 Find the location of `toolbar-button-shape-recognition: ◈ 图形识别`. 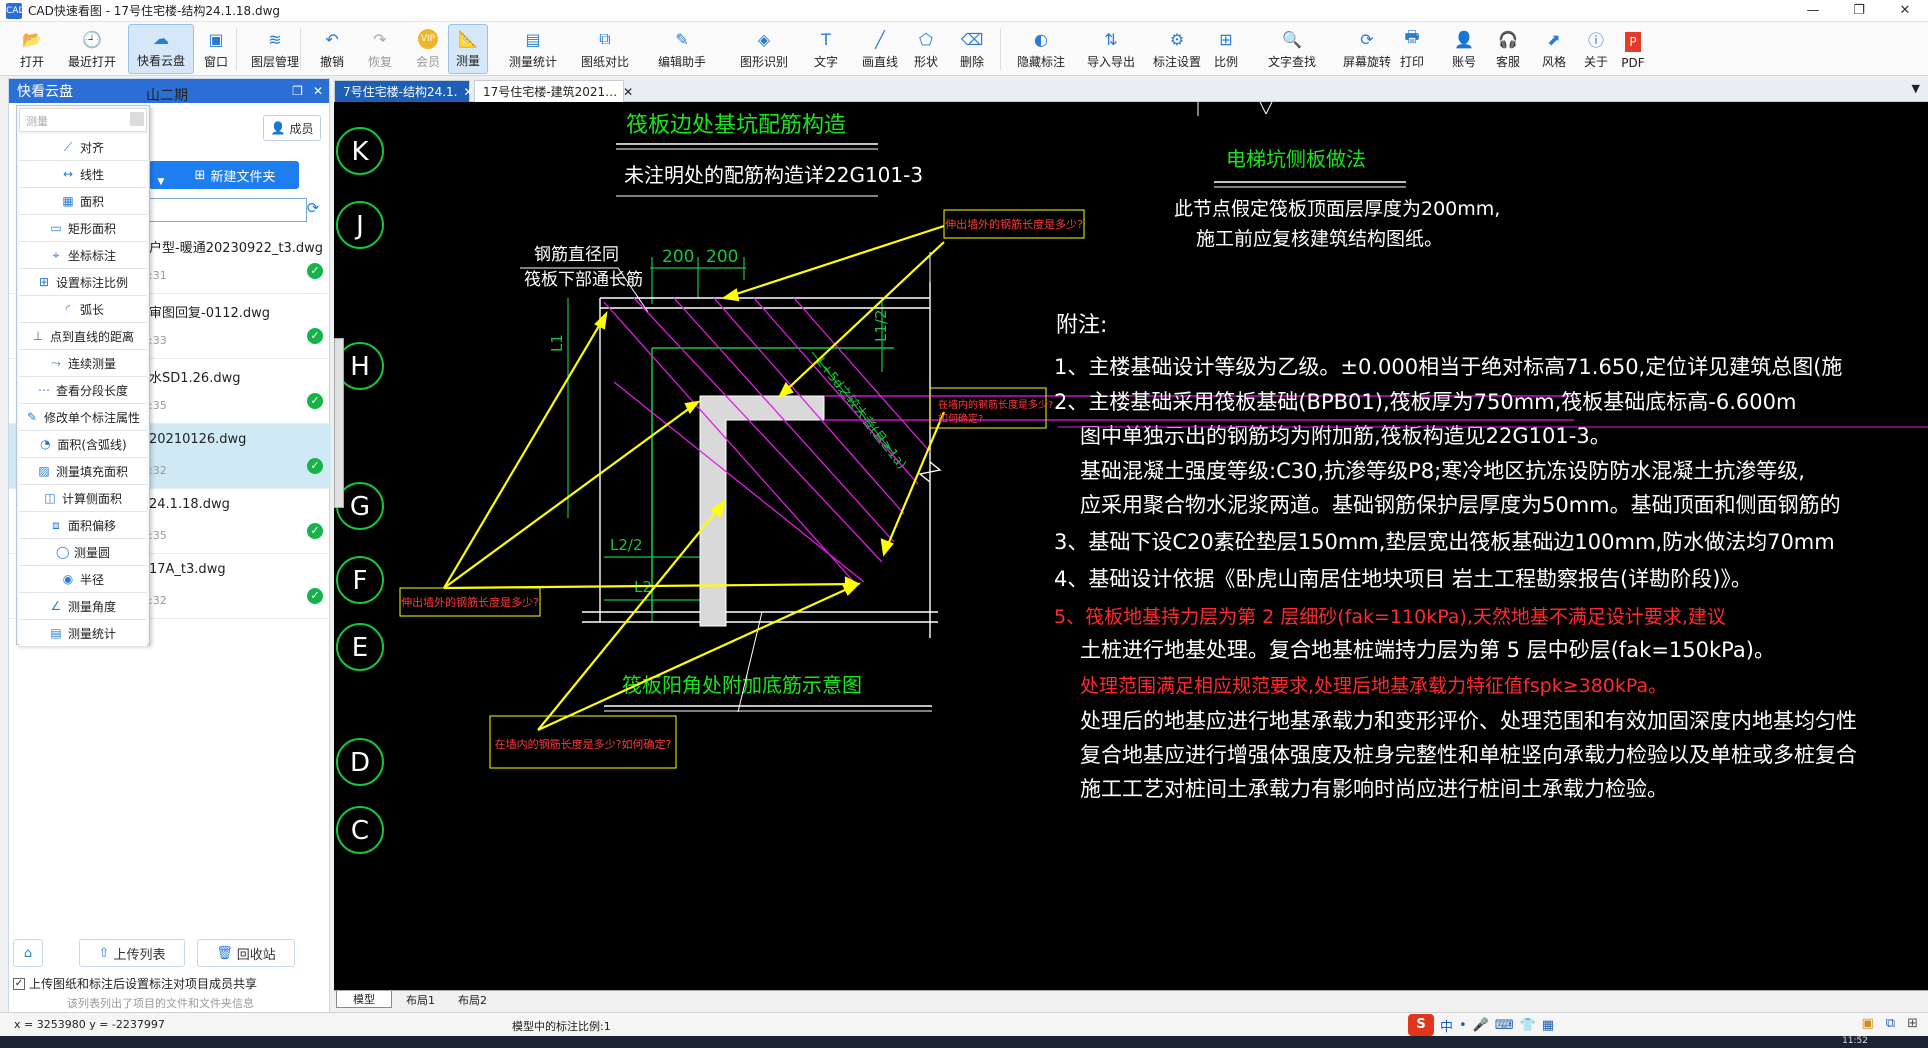

toolbar-button-shape-recognition: ◈ 图形识别 is located at coordinates (764, 49).